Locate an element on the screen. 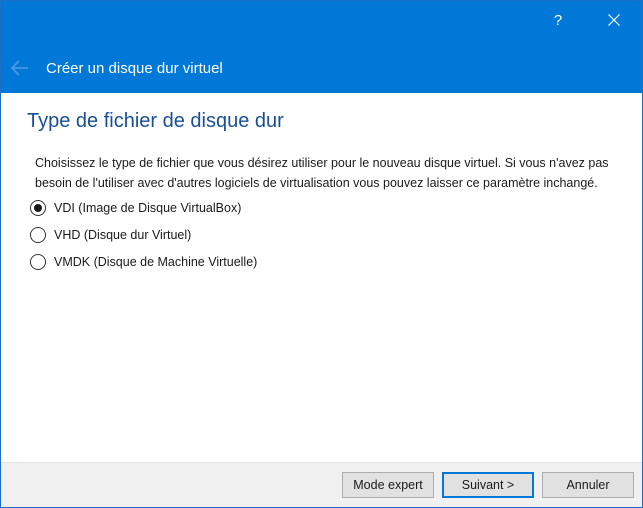 This screenshot has height=508, width=643. radio-label-vdi: VDI (Image de Disque VirtualBox) is located at coordinates (148, 208).